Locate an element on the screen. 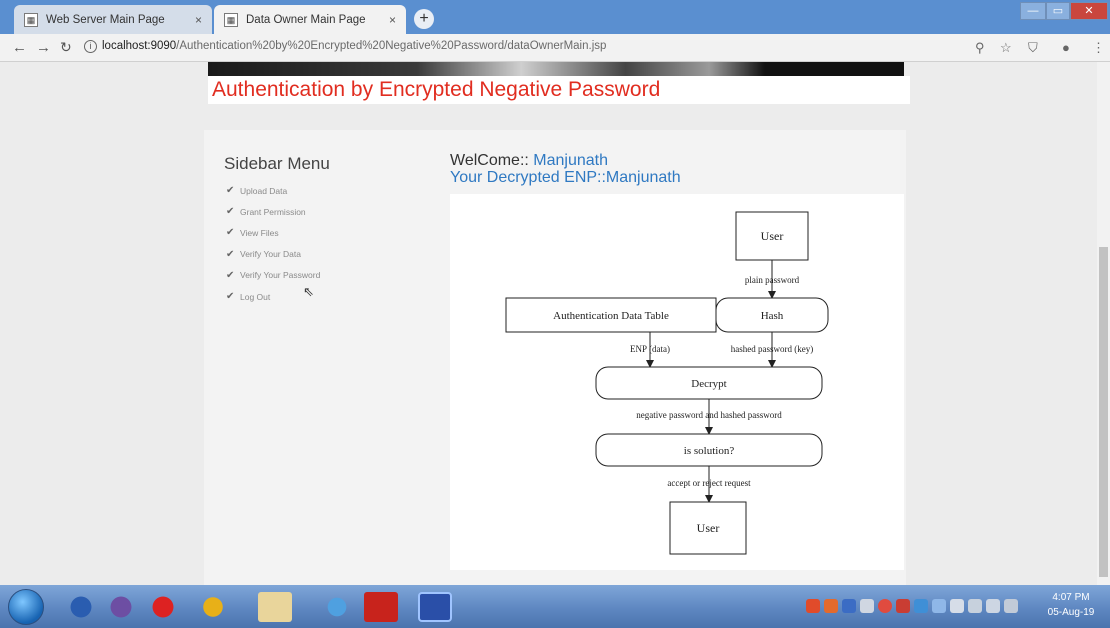 This screenshot has height=628, width=1110. paint-icon is located at coordinates (337, 607).